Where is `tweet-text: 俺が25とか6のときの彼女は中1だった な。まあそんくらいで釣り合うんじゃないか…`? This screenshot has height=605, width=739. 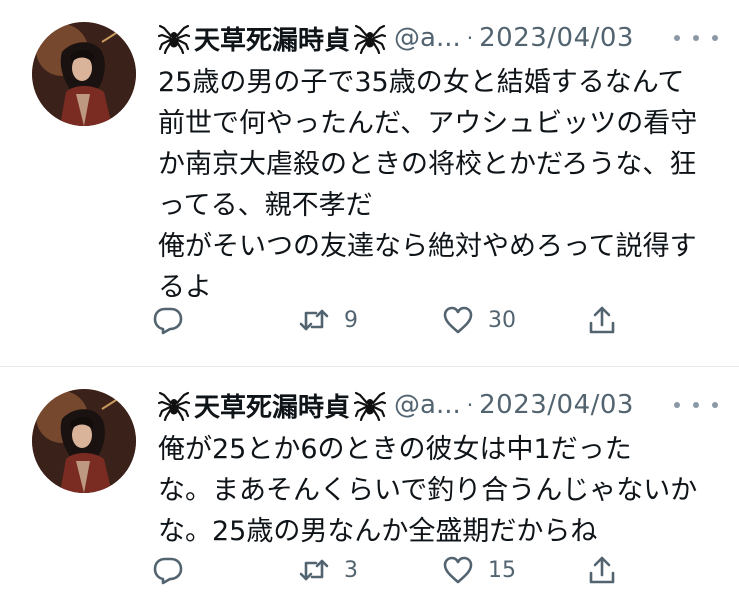
tweet-text: 俺が25とか6のときの彼女は中1だった な。まあそんくらいで釣り合うんじゃないか… is located at coordinates (428, 490).